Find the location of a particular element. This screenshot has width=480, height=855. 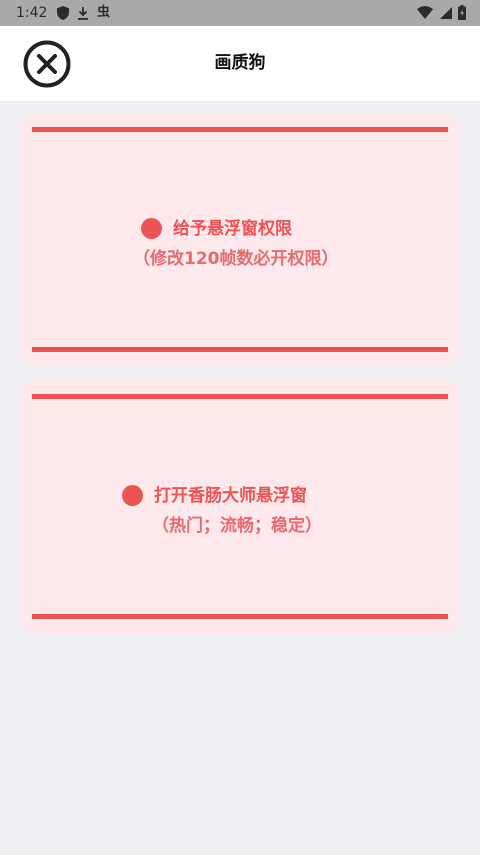

page-title: 画质狗 is located at coordinates (240, 63).